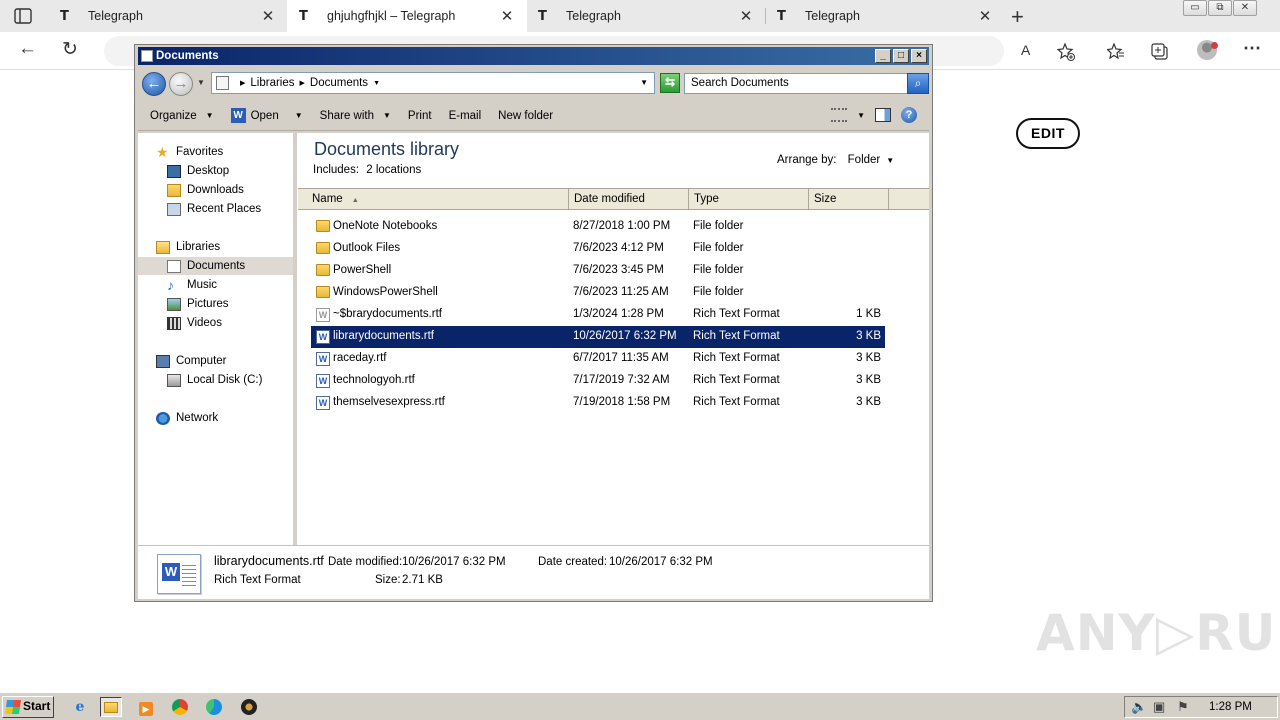 The width and height of the screenshot is (1280, 720). Describe the element at coordinates (28, 707) in the screenshot. I see `start-button: Start` at that location.